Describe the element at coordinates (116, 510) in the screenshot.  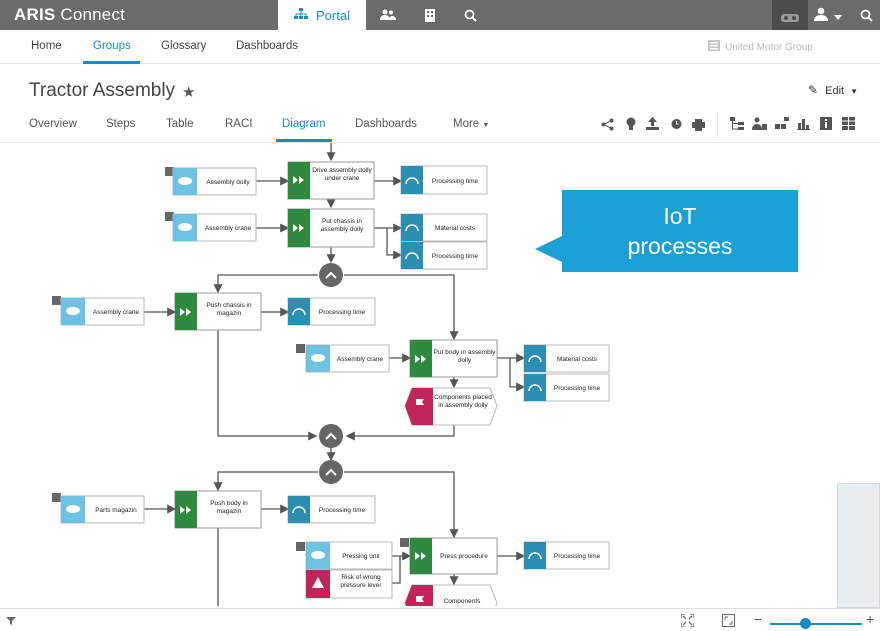
I see `label-object-o5: Parts magazin` at that location.